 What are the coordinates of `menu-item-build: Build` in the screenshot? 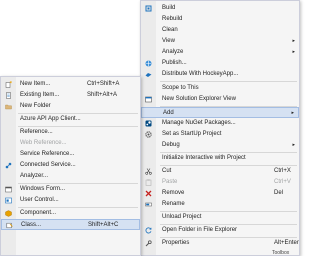 It's located at (220, 8).